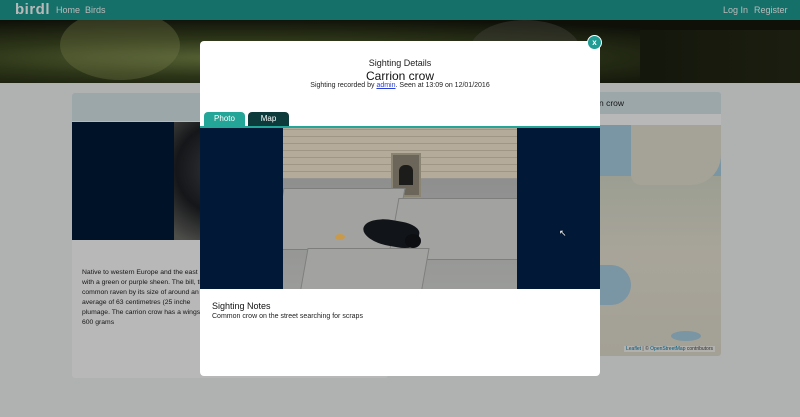 This screenshot has width=800, height=417. I want to click on tab-photo: Photo, so click(224, 119).